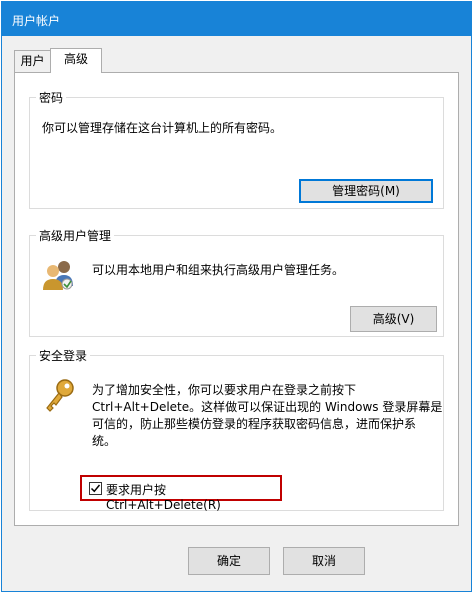  I want to click on cancel-button: 取消, so click(324, 561).